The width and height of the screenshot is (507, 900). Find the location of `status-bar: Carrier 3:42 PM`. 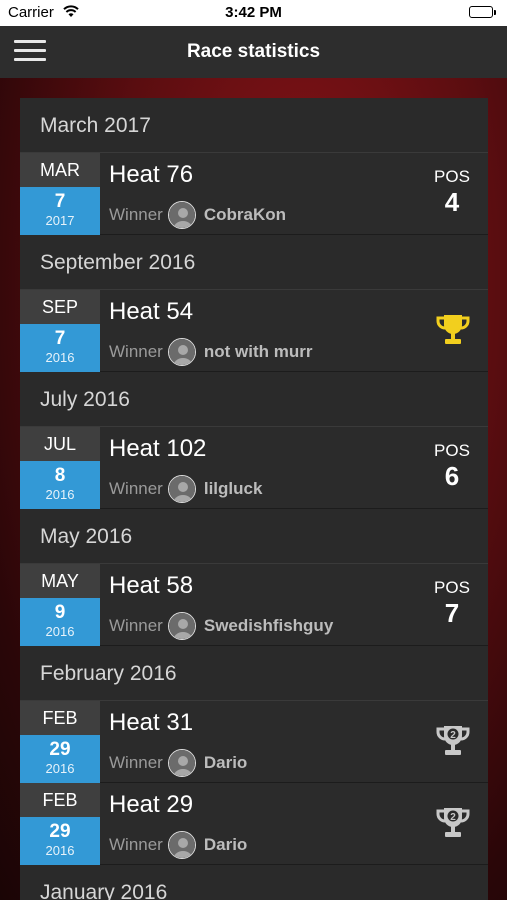

status-bar: Carrier 3:42 PM is located at coordinates (253, 13).